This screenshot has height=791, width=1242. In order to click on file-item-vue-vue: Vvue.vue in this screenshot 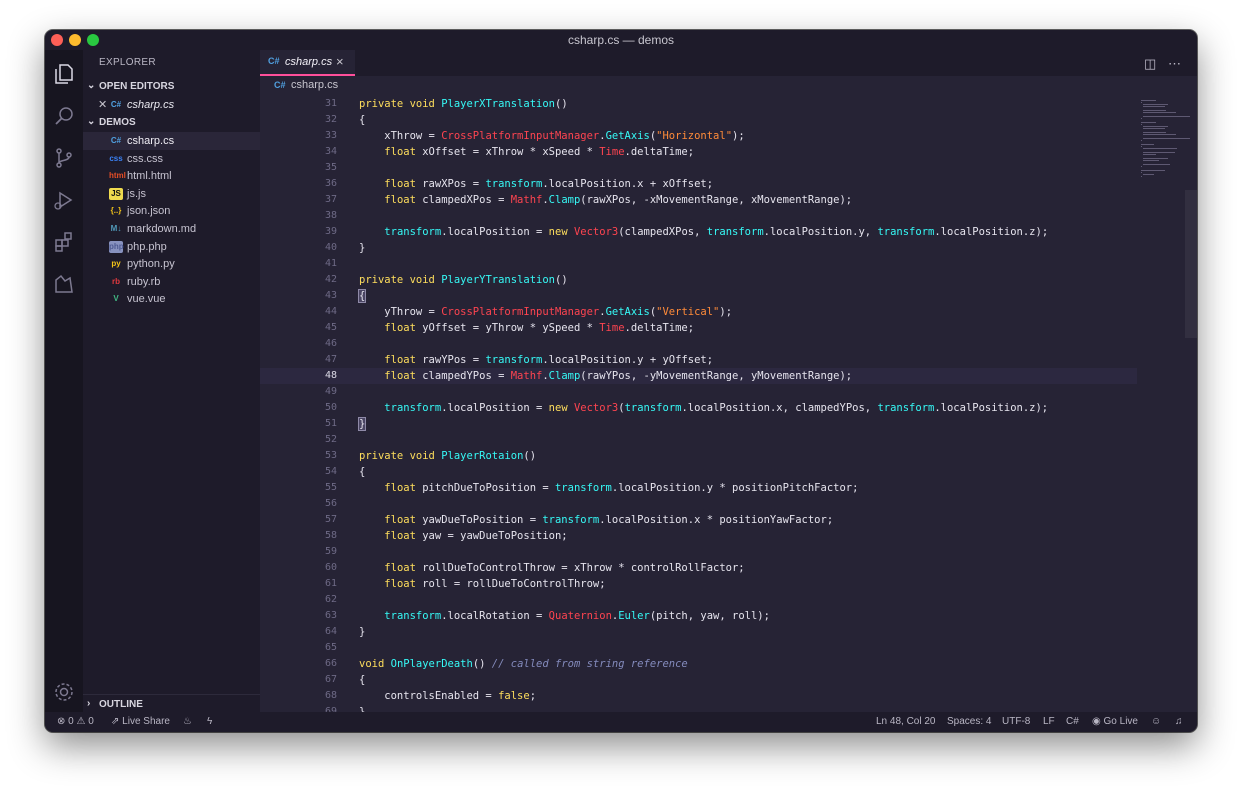, I will do `click(171, 299)`.